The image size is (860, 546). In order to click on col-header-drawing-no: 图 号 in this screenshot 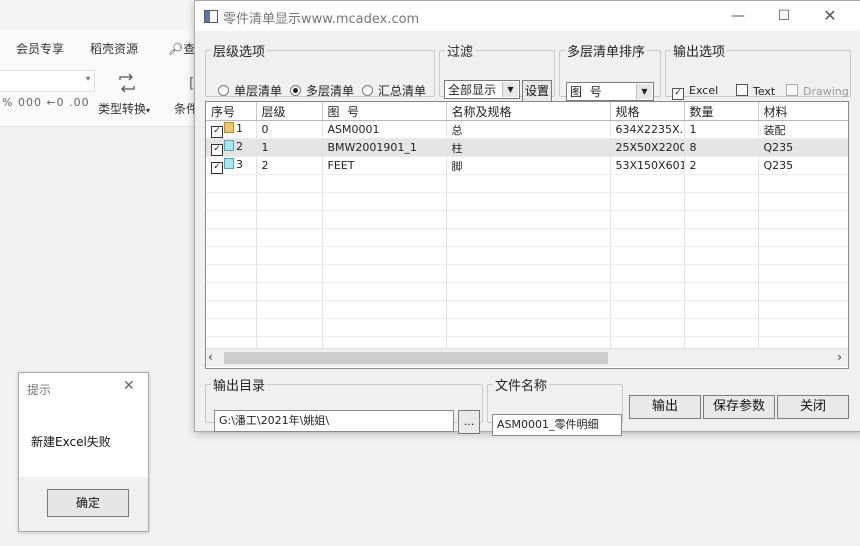, I will do `click(384, 111)`.